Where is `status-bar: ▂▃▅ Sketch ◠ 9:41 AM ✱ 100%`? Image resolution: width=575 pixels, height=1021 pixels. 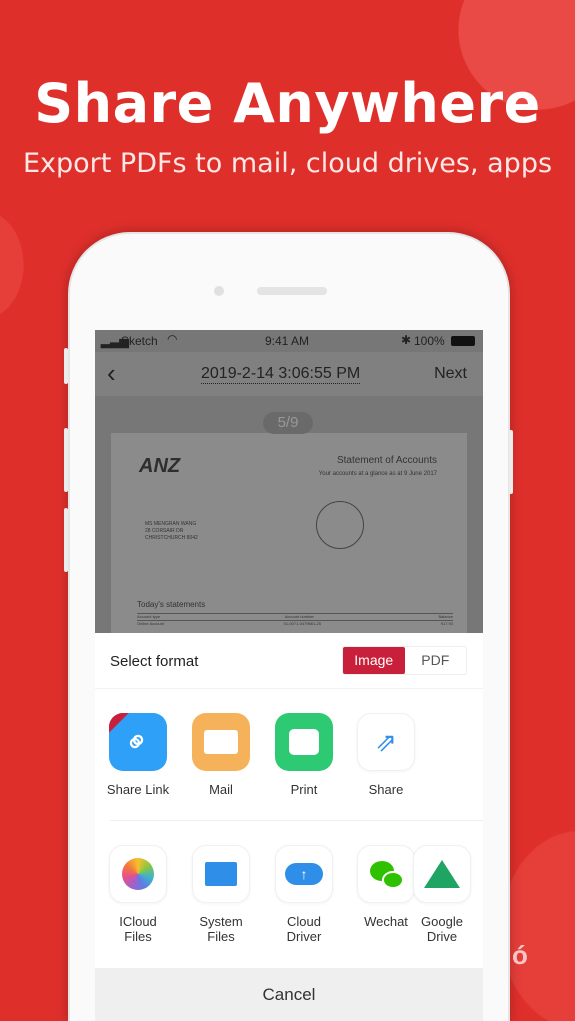
status-bar: ▂▃▅ Sketch ◠ 9:41 AM ✱ 100% is located at coordinates (289, 341).